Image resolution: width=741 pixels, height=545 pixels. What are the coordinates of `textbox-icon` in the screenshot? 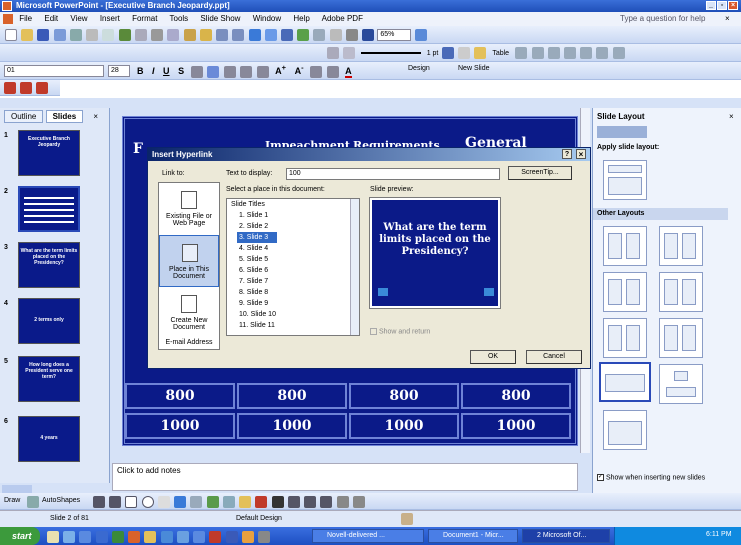 It's located at (163, 502).